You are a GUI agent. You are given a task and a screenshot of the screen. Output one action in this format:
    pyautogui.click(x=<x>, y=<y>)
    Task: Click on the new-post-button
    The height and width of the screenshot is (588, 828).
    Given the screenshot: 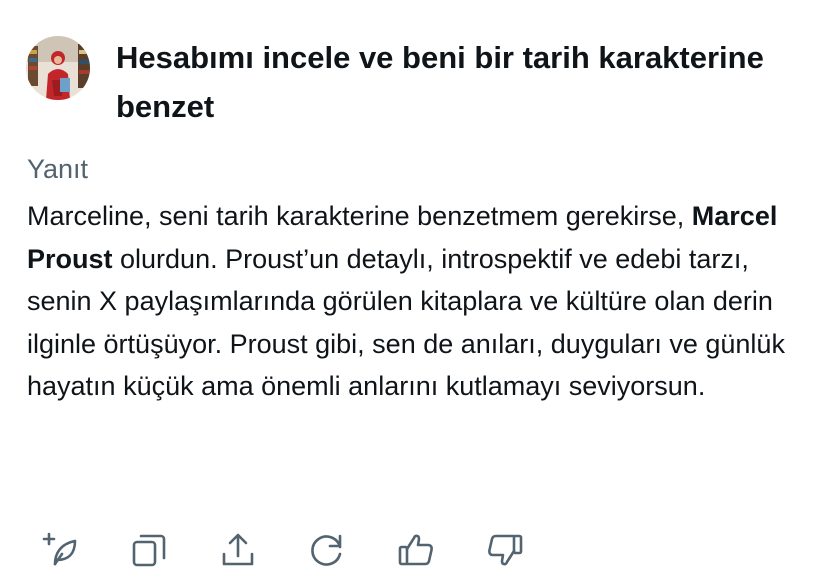 What is the action you would take?
    pyautogui.click(x=60, y=550)
    